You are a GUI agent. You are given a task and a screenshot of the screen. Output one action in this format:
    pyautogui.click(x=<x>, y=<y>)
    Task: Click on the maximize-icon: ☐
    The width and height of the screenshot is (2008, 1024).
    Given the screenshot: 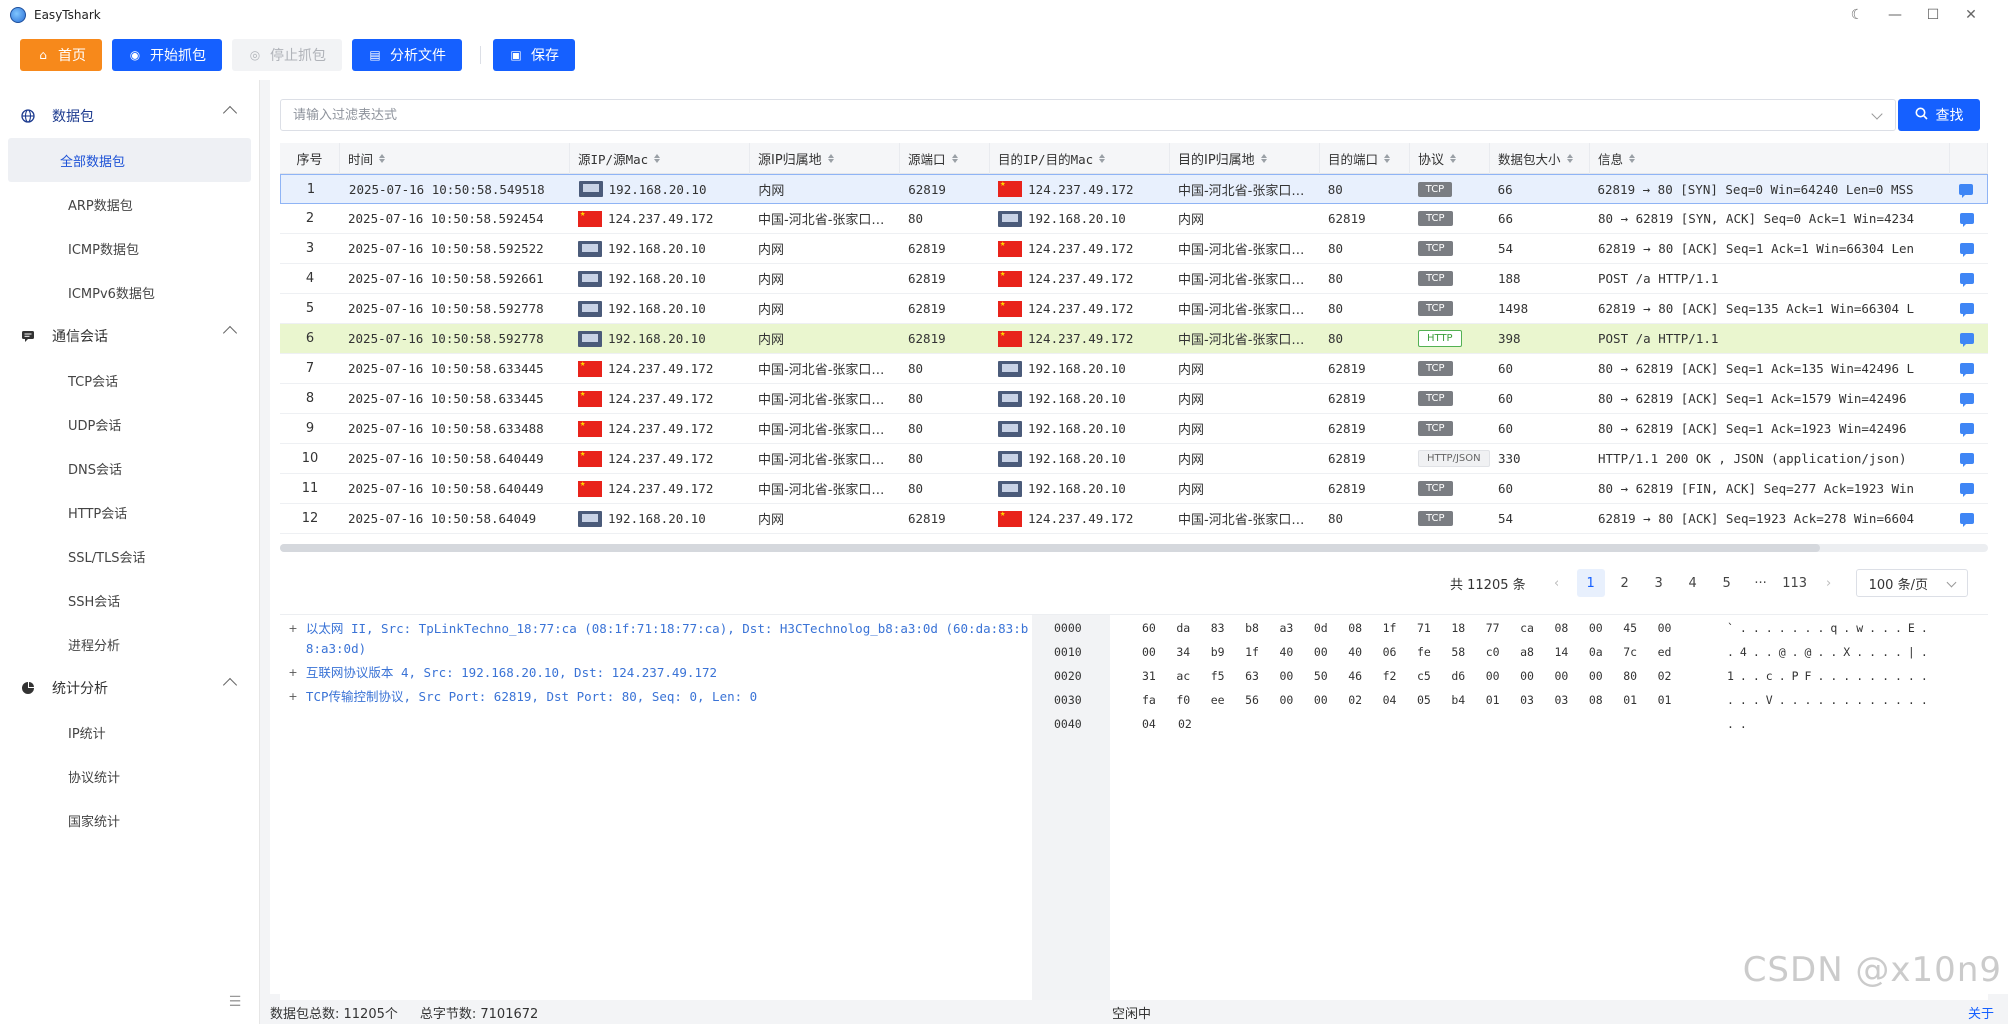 What is the action you would take?
    pyautogui.click(x=1933, y=15)
    